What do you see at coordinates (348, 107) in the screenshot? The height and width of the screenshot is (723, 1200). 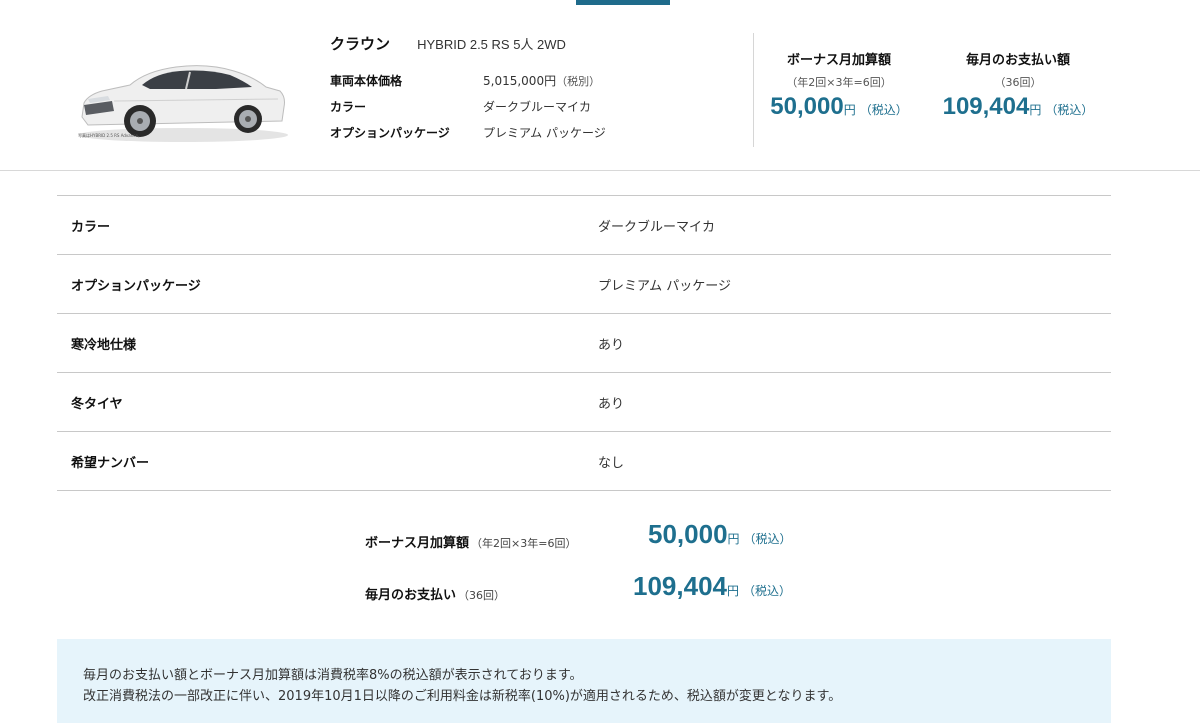 I see `spec-label: カラー` at bounding box center [348, 107].